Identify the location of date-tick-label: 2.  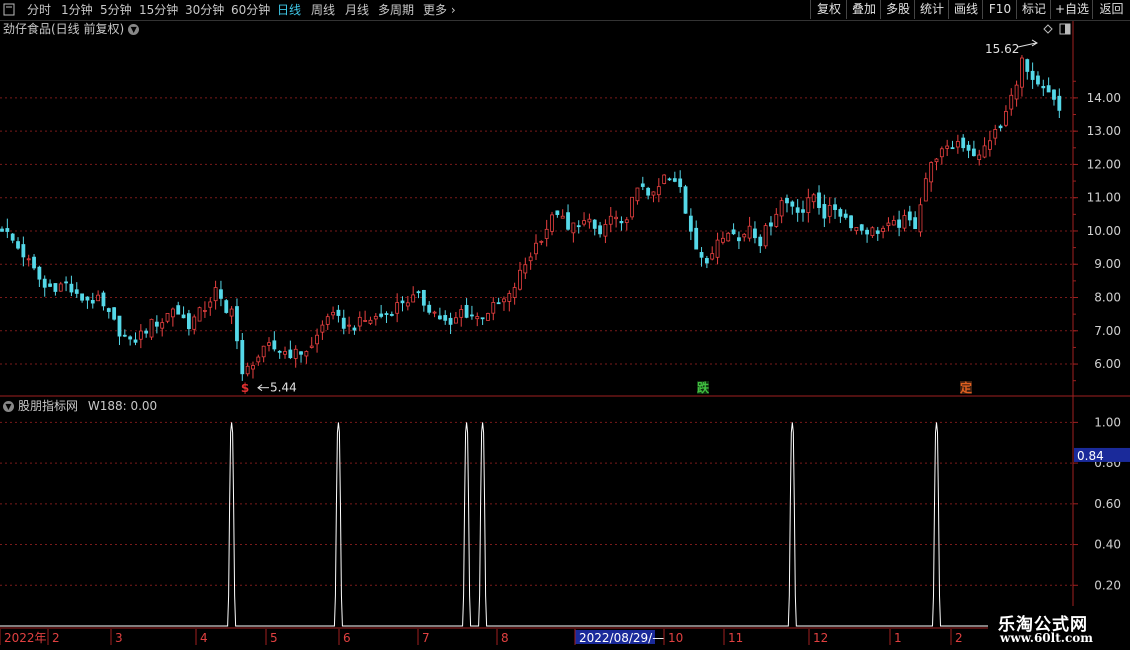
(959, 638).